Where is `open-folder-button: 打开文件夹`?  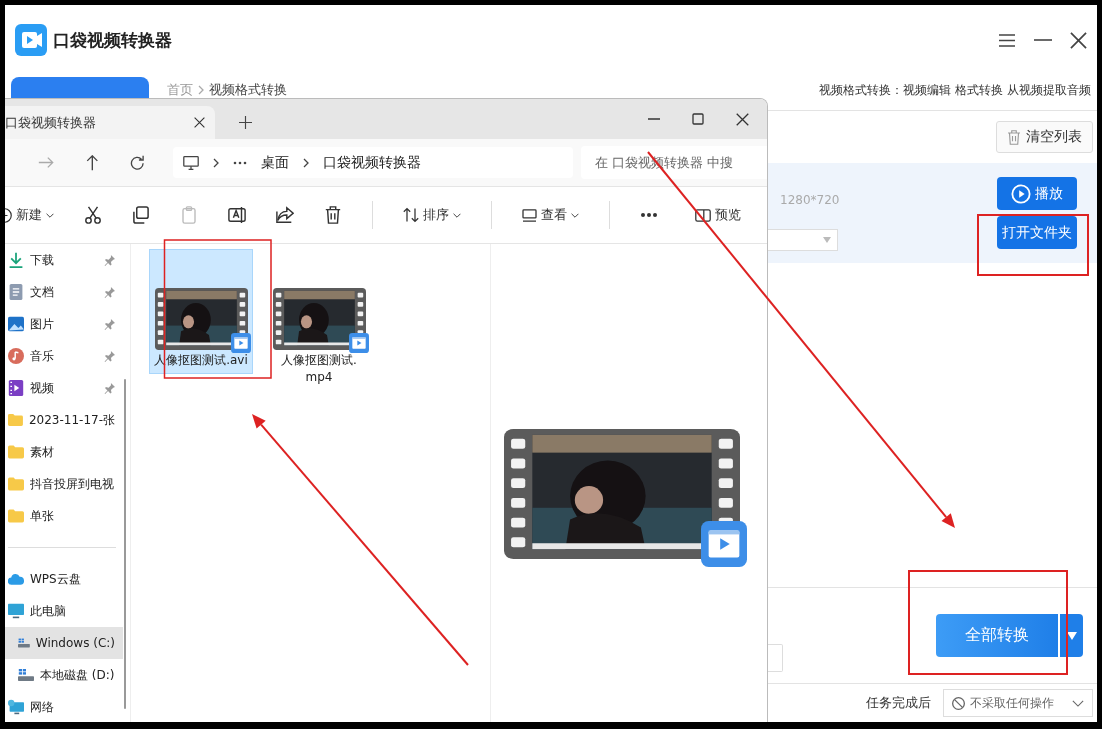 open-folder-button: 打开文件夹 is located at coordinates (1037, 232).